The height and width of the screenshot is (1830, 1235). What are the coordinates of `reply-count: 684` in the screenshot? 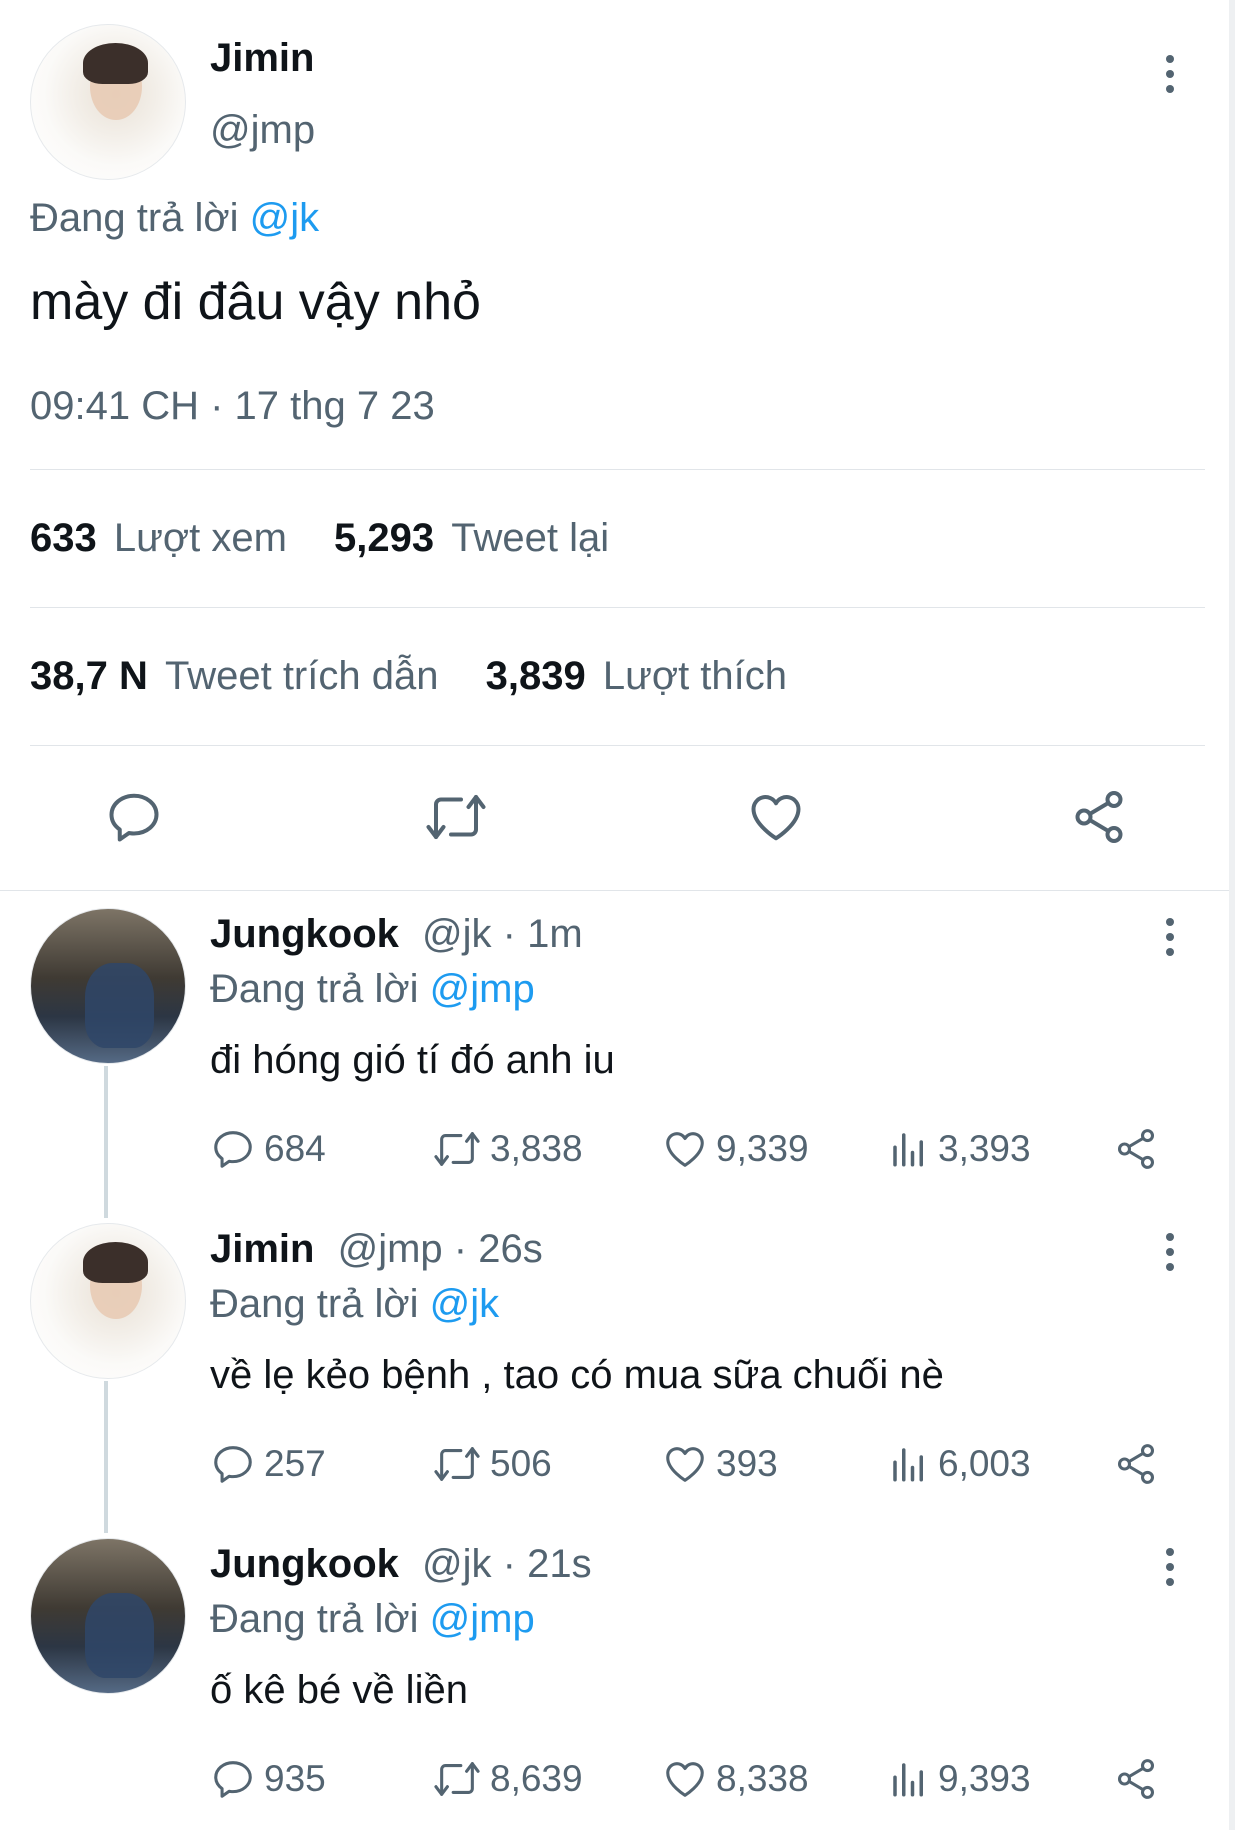 It's located at (295, 1148).